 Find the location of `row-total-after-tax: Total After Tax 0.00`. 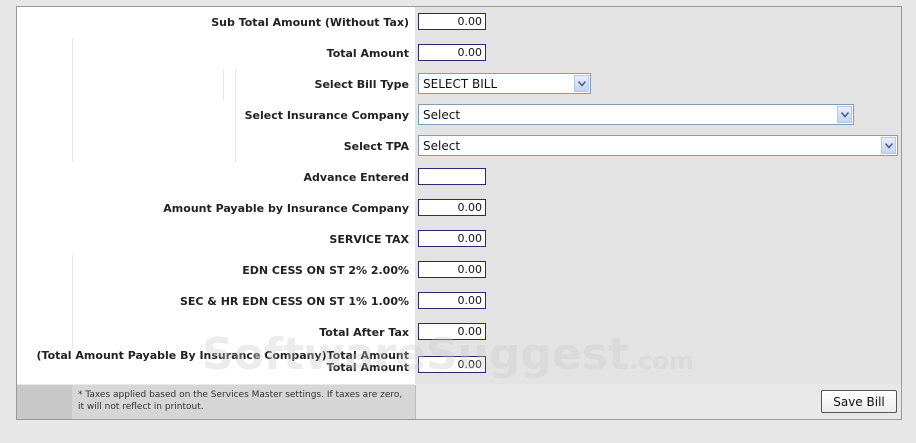

row-total-after-tax: Total After Tax 0.00 is located at coordinates (459, 333).